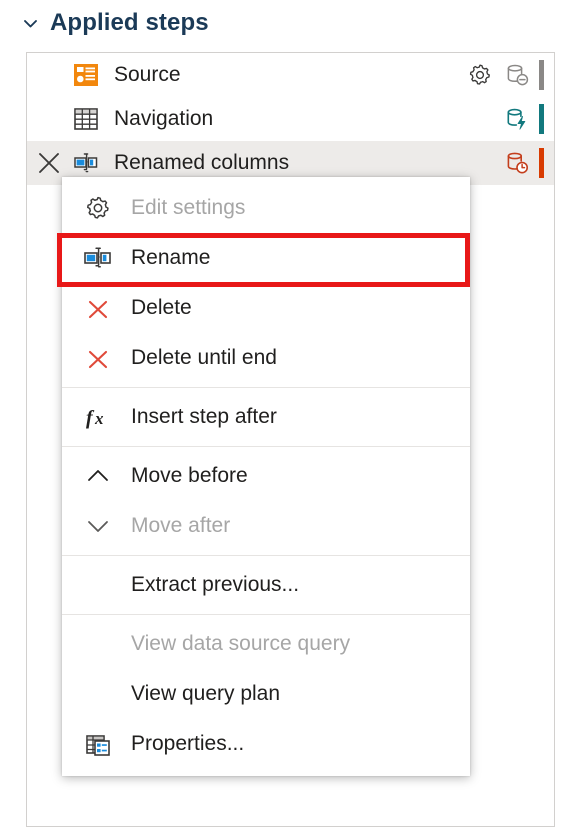 The height and width of the screenshot is (833, 575). Describe the element at coordinates (202, 162) in the screenshot. I see `step-label: Renamed columns` at that location.